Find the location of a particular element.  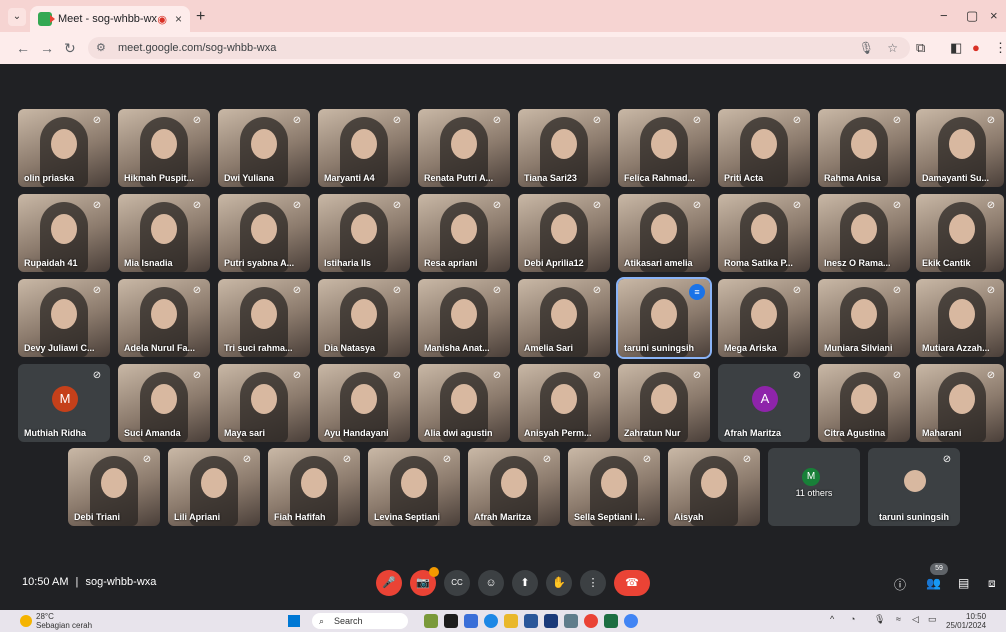

file-explorer-icon is located at coordinates (511, 621).